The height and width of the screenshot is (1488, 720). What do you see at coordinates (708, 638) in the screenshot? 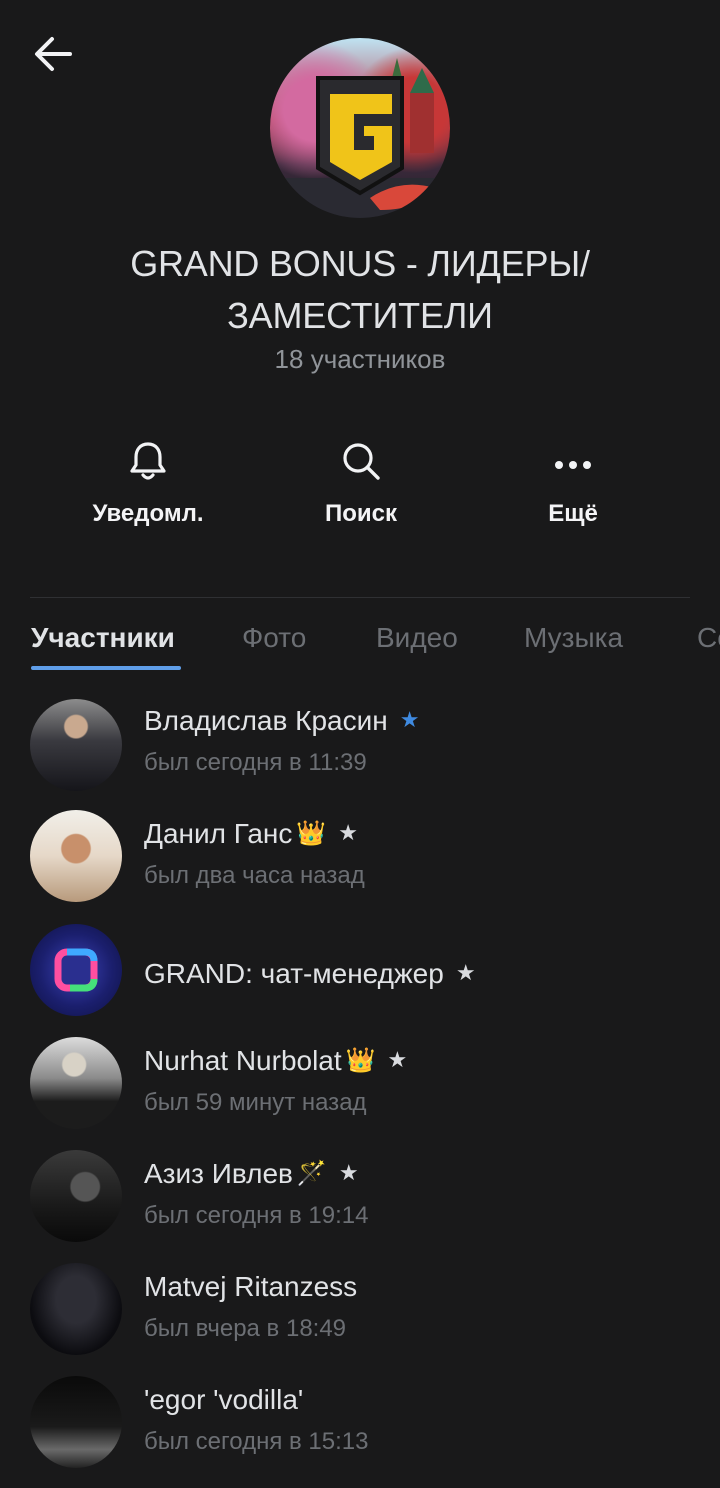
I see `tab-more: Се` at bounding box center [708, 638].